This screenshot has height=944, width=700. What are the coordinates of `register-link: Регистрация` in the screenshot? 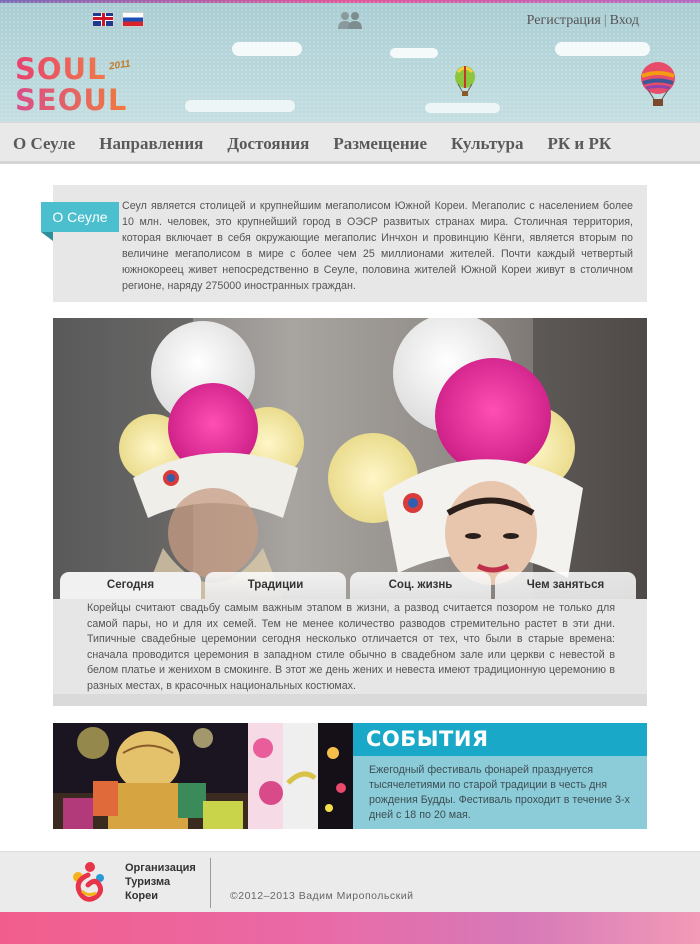 It's located at (564, 20).